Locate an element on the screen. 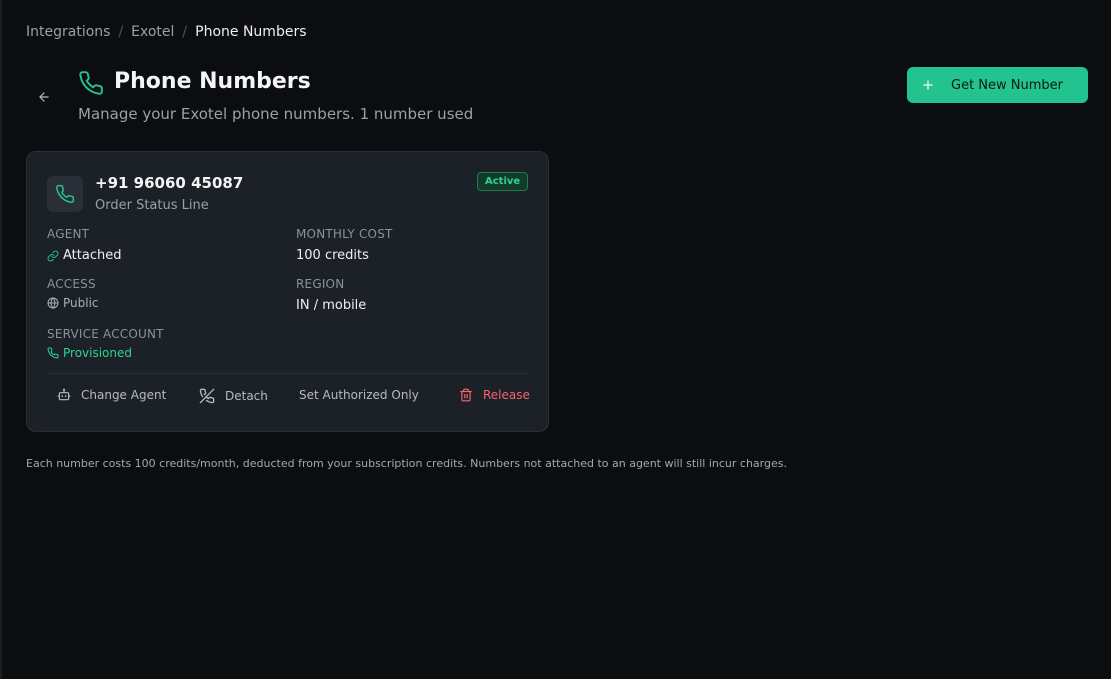 This screenshot has width=1111, height=679. window-edge is located at coordinates (1, 339).